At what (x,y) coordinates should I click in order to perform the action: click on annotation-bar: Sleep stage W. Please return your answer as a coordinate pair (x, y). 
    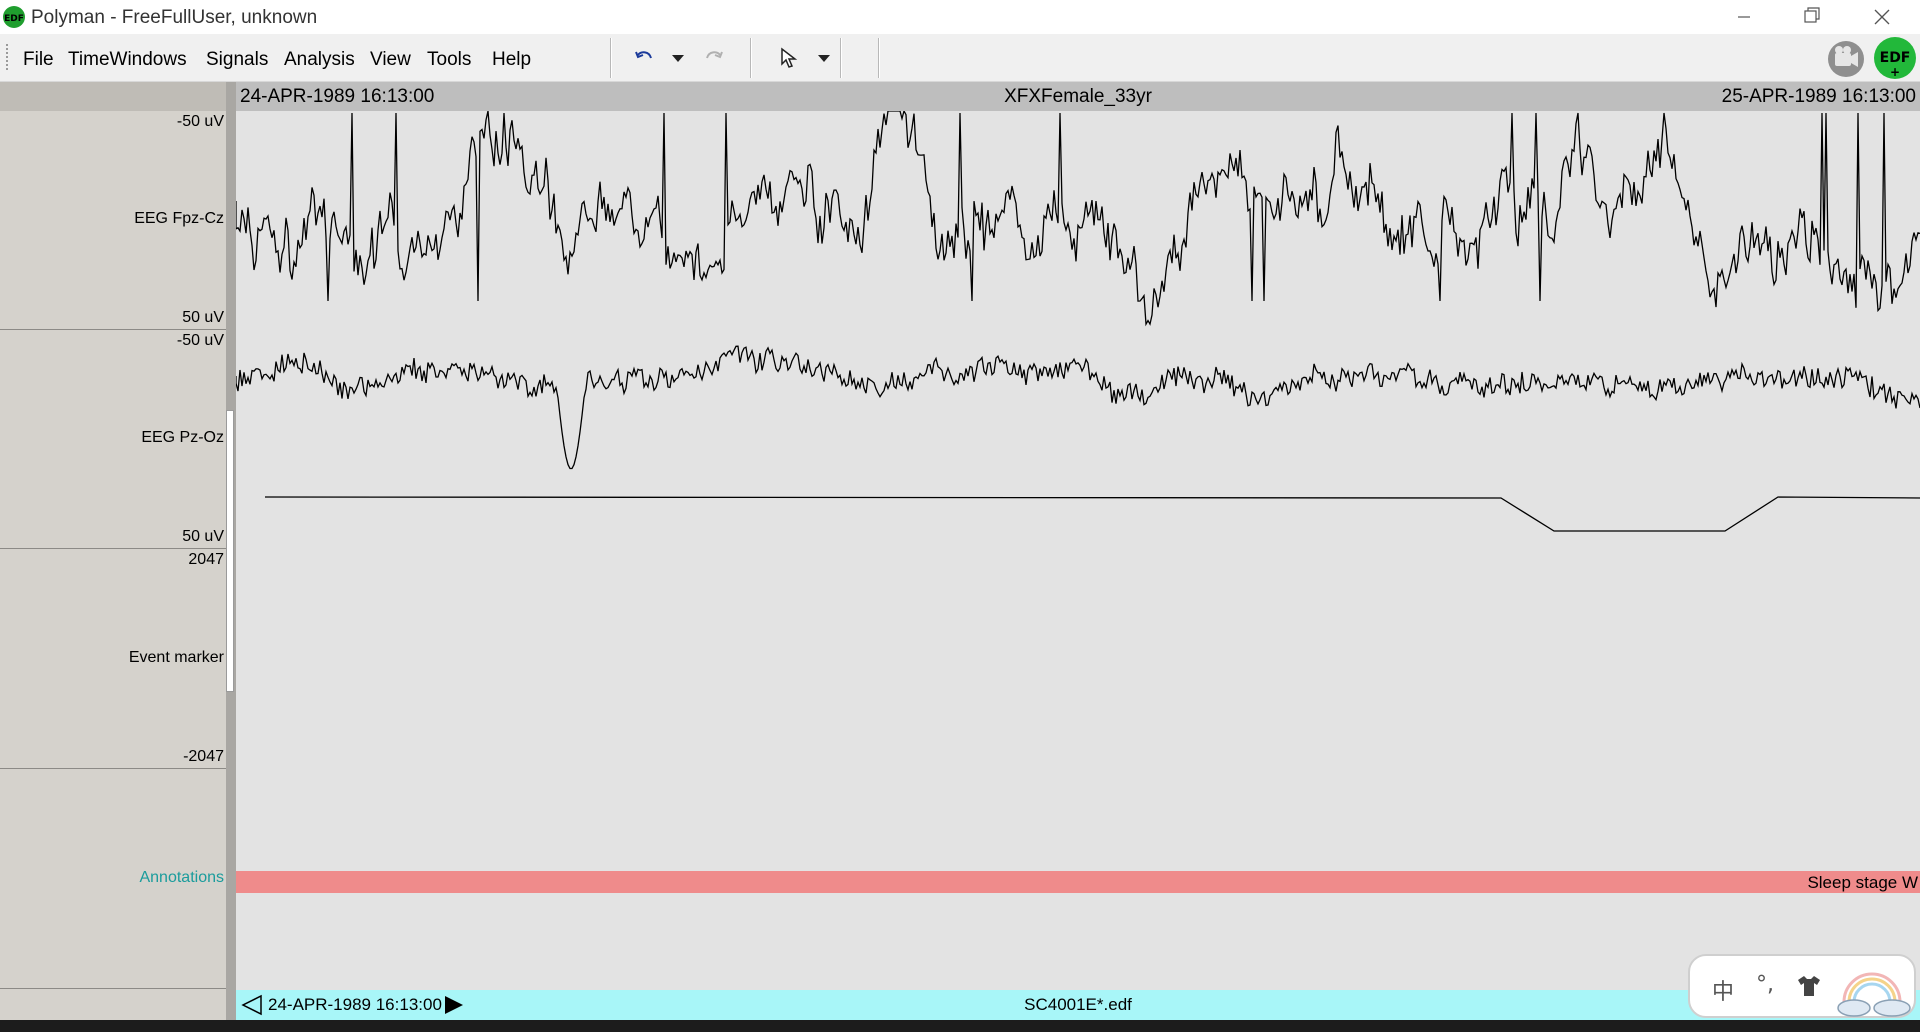
    Looking at the image, I should click on (1078, 882).